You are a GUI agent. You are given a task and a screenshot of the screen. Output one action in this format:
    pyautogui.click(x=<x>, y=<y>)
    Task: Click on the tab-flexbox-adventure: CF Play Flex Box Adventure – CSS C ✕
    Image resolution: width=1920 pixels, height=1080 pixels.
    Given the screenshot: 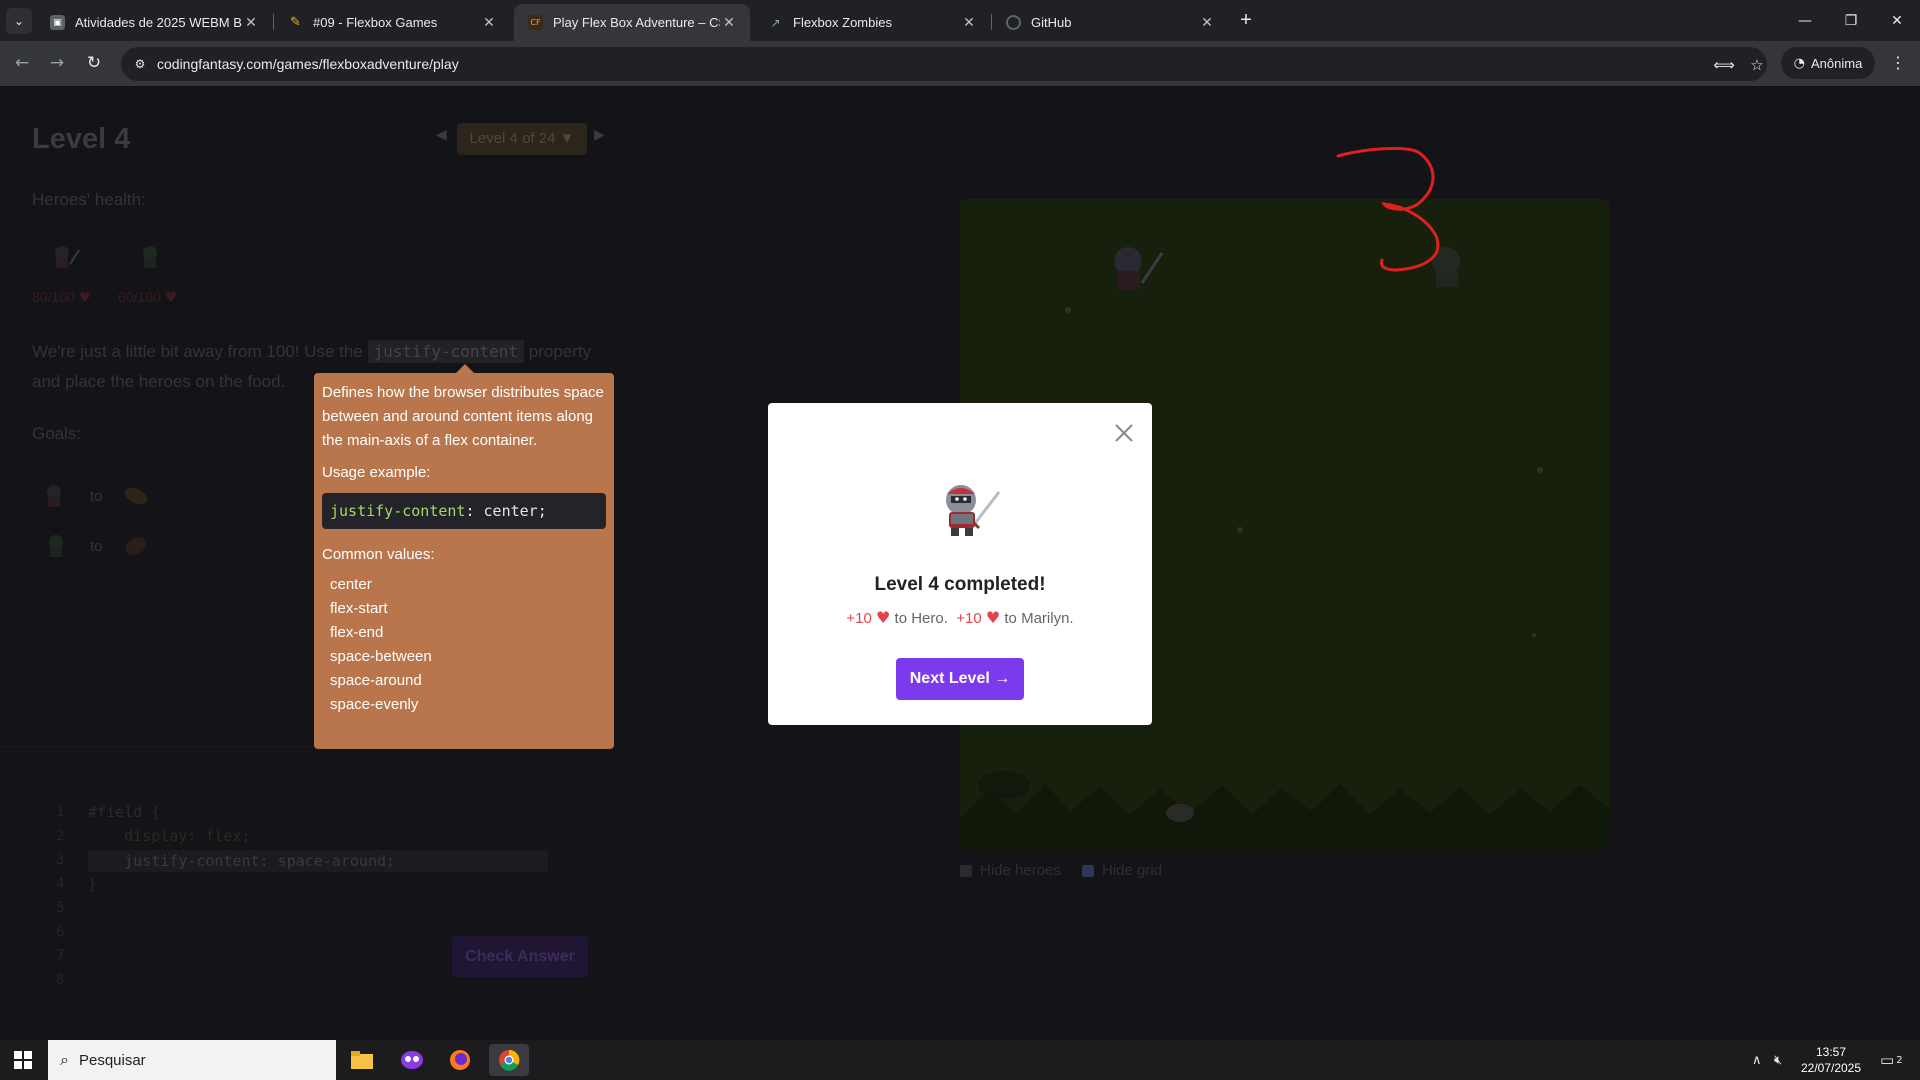 What is the action you would take?
    pyautogui.click(x=632, y=22)
    